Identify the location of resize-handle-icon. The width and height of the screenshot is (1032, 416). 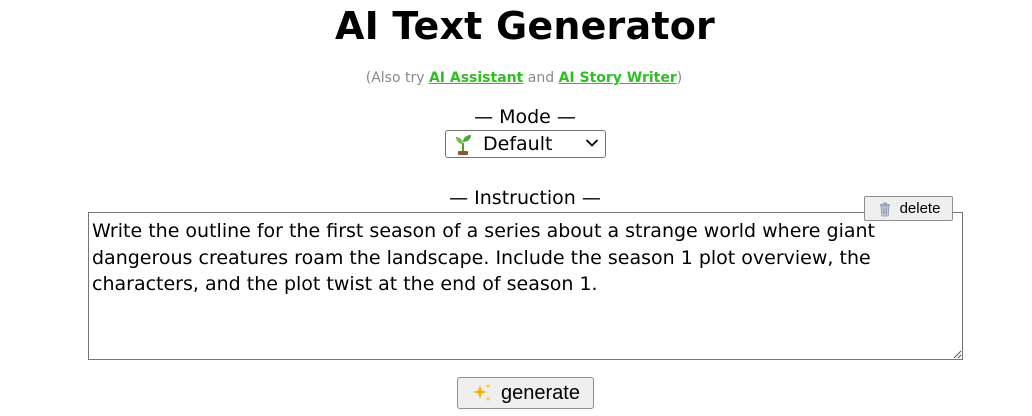
(957, 354).